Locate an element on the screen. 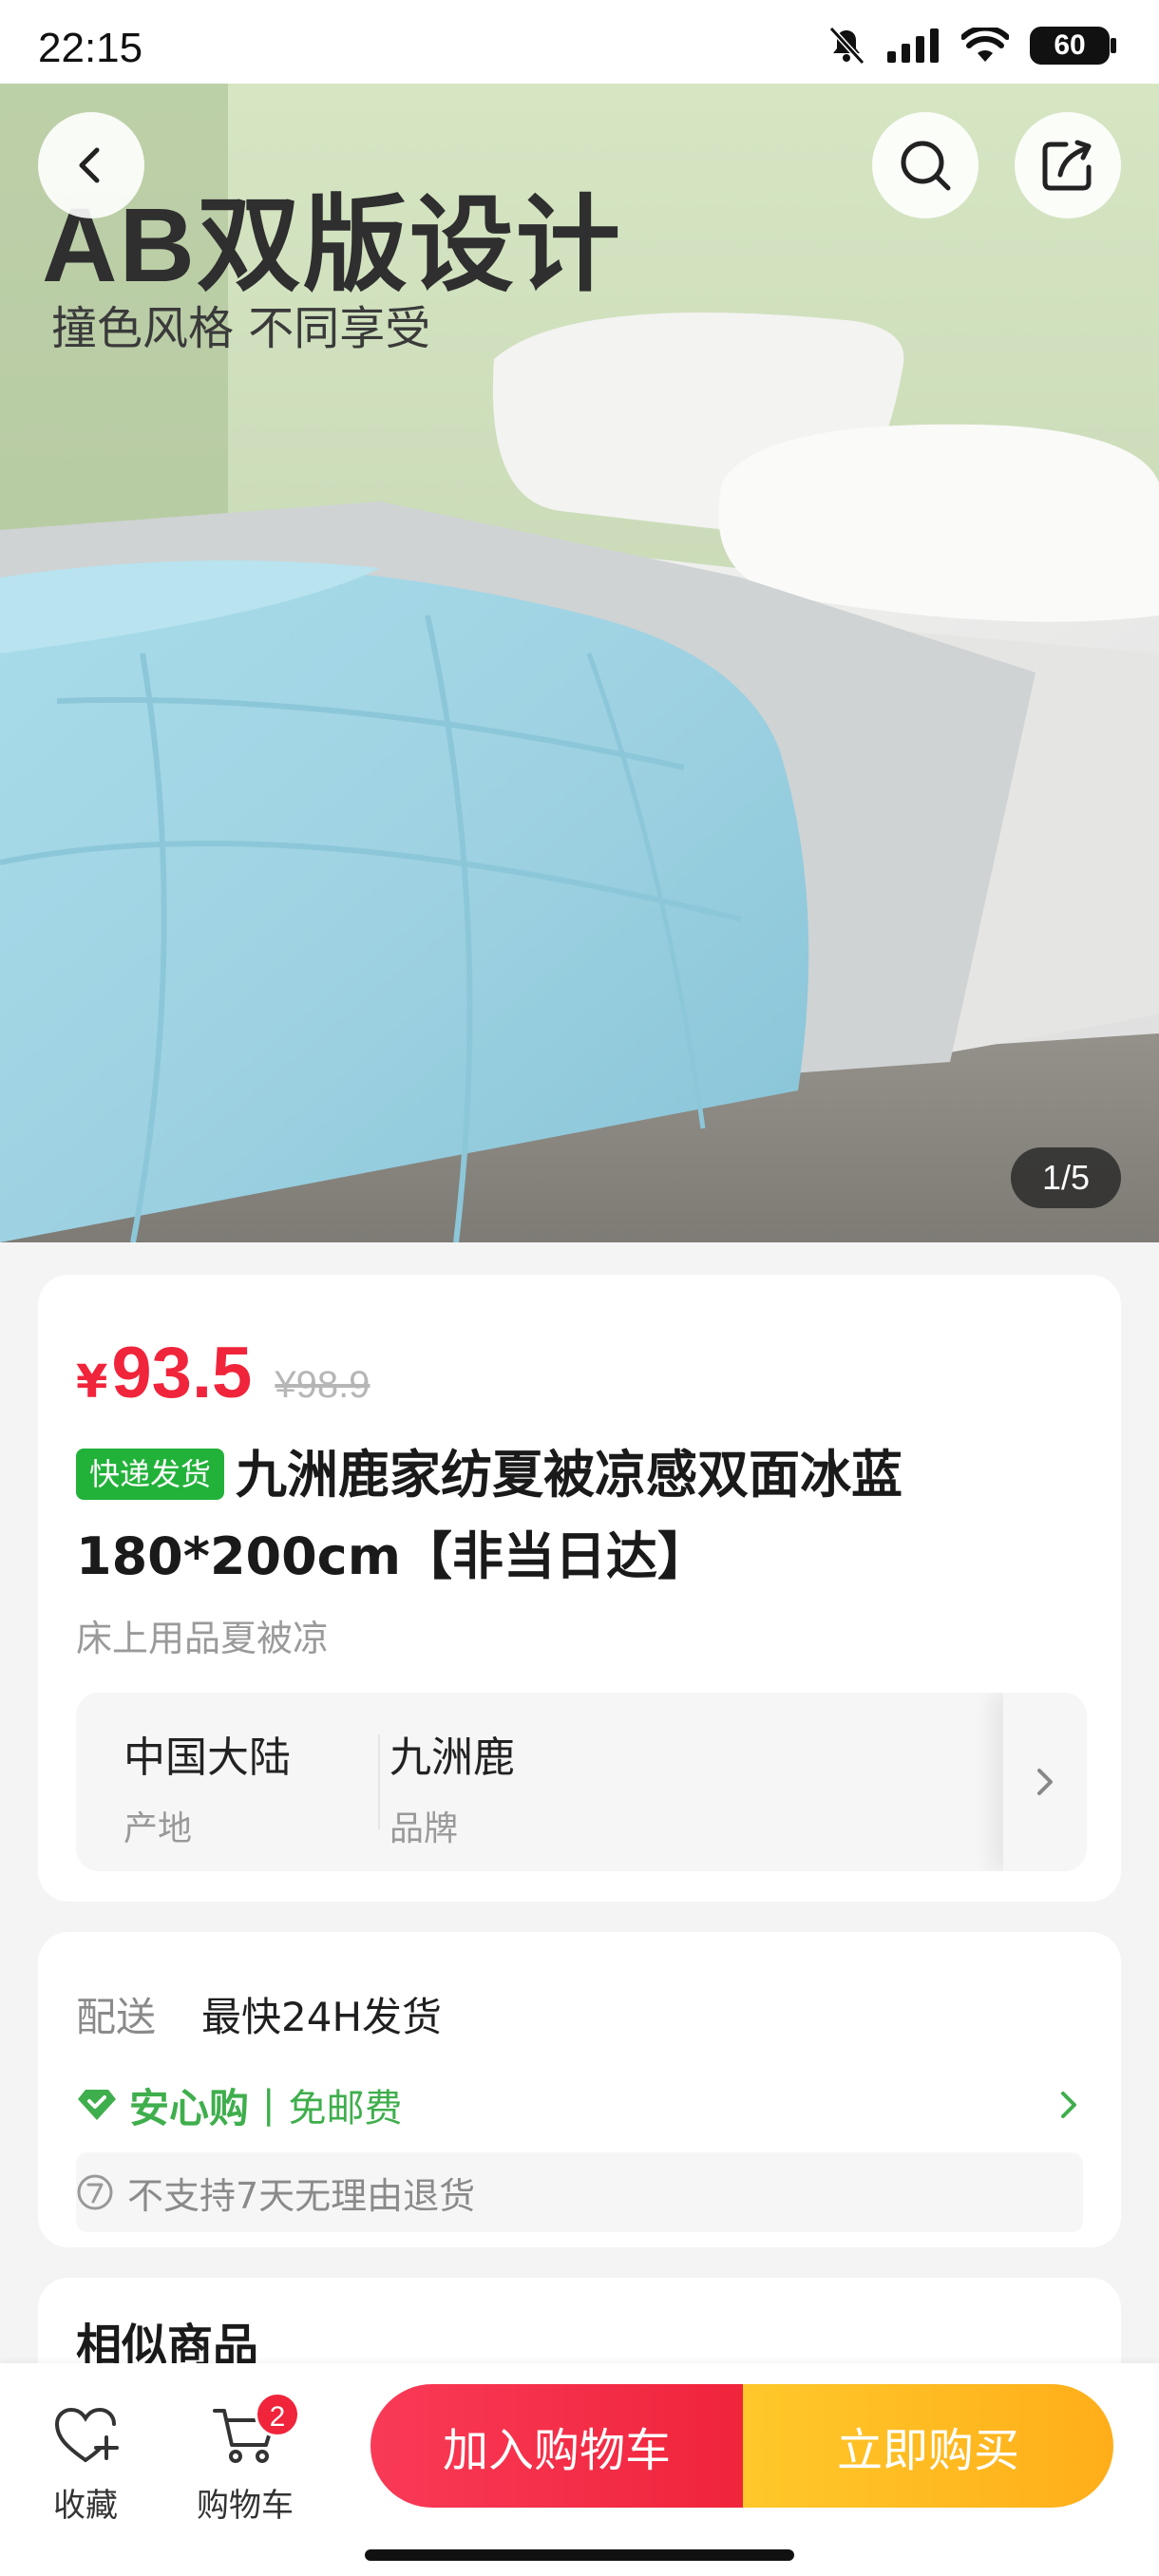  assurance-brand: 安心购 is located at coordinates (189, 2107).